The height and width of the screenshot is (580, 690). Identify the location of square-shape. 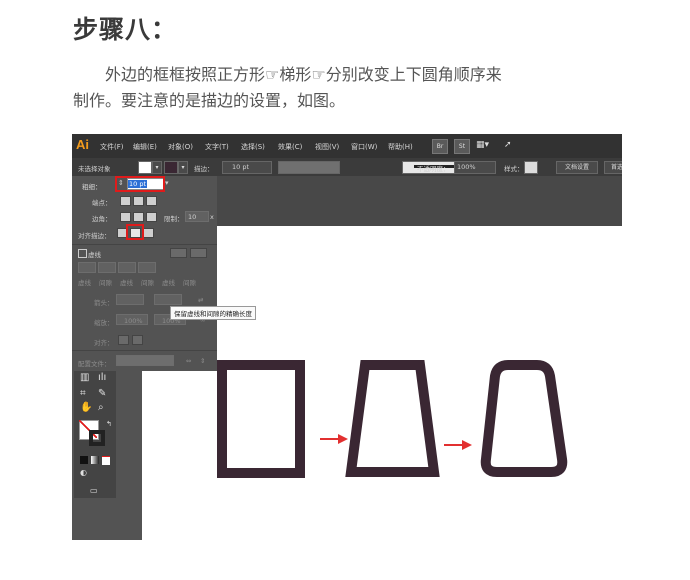
(261, 419).